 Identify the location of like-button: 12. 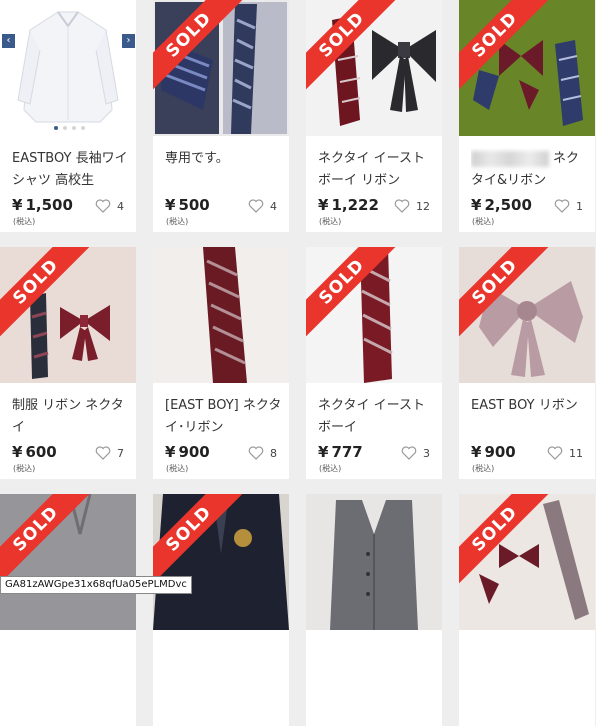
(412, 206).